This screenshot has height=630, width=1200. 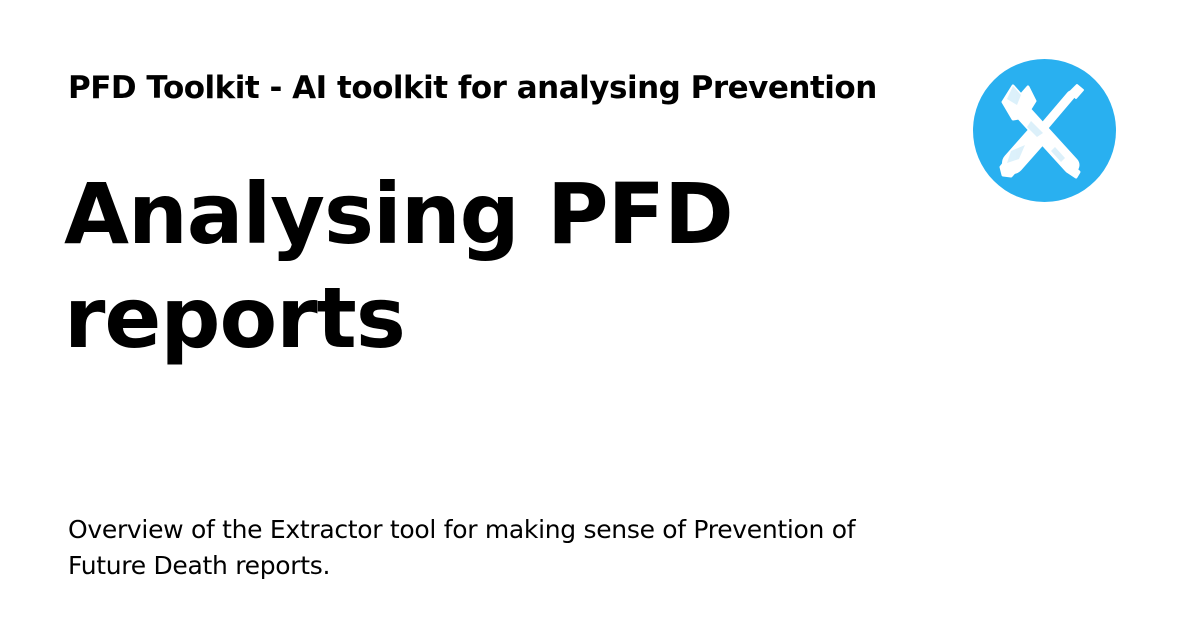 What do you see at coordinates (199, 565) in the screenshot?
I see `description-line-2: Future Death reports.` at bounding box center [199, 565].